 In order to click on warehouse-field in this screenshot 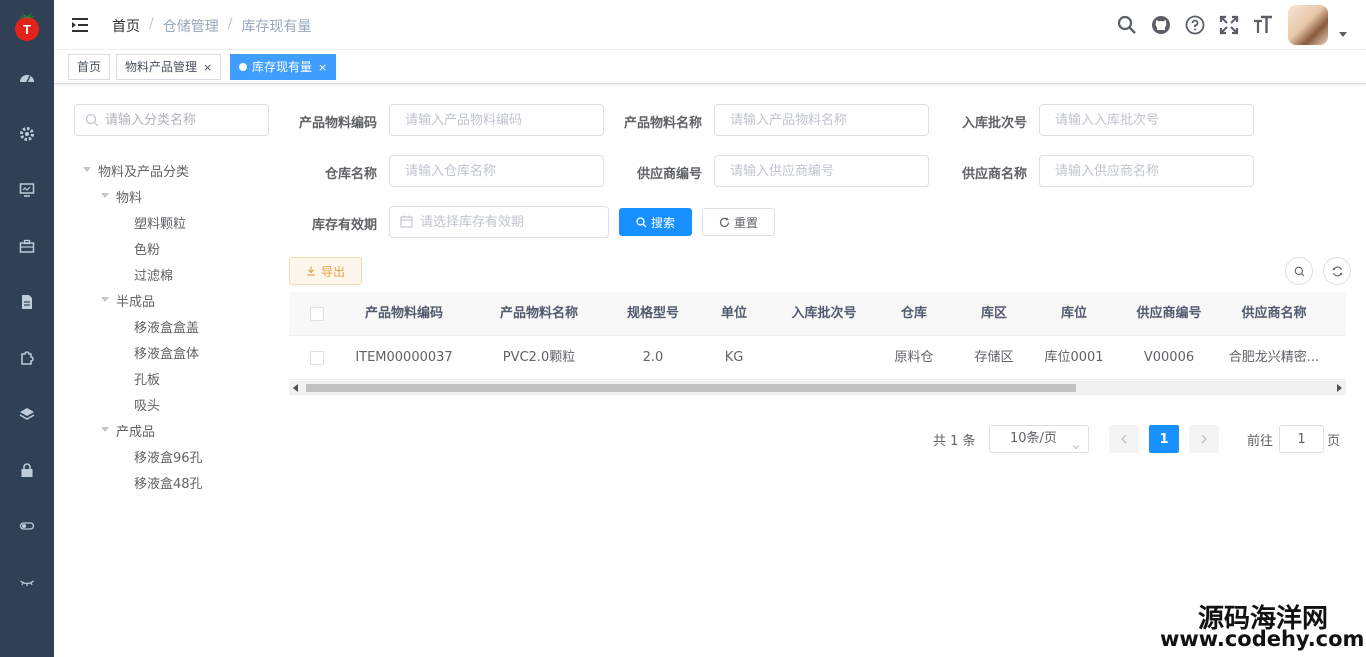, I will do `click(496, 171)`.